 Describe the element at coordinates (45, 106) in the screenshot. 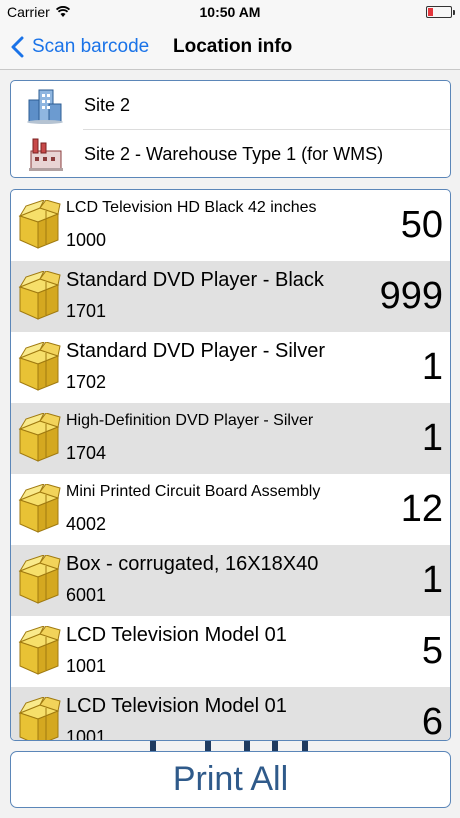

I see `building-icon` at that location.